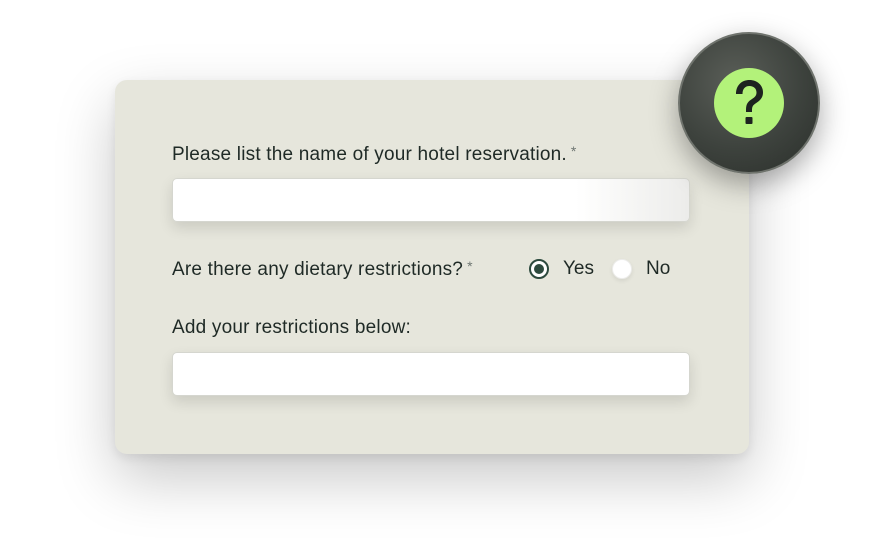 This screenshot has height=538, width=886. I want to click on help-badge, so click(749, 103).